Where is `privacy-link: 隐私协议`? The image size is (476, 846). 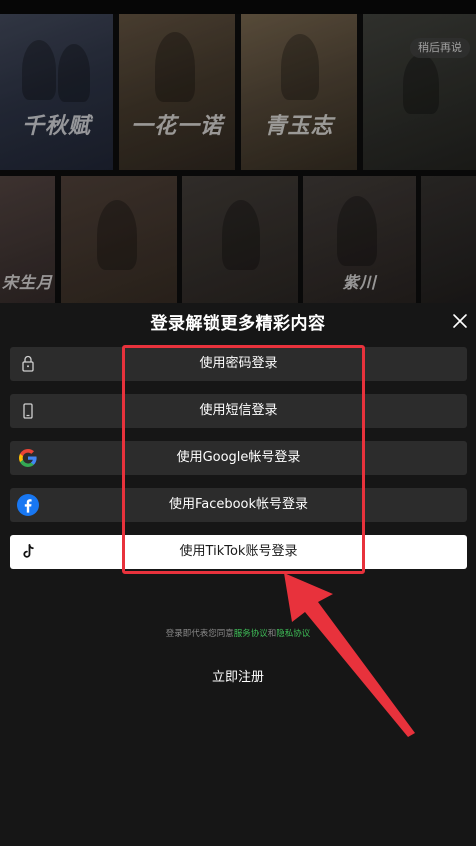 privacy-link: 隐私协议 is located at coordinates (293, 634).